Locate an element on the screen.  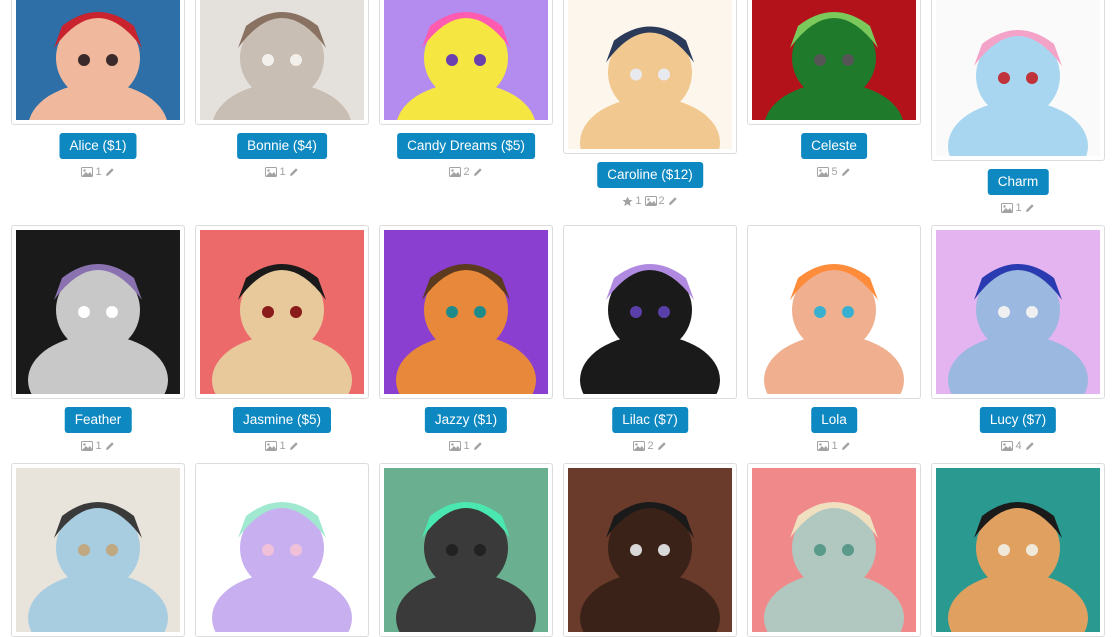
image-count: 4 is located at coordinates (1018, 446).